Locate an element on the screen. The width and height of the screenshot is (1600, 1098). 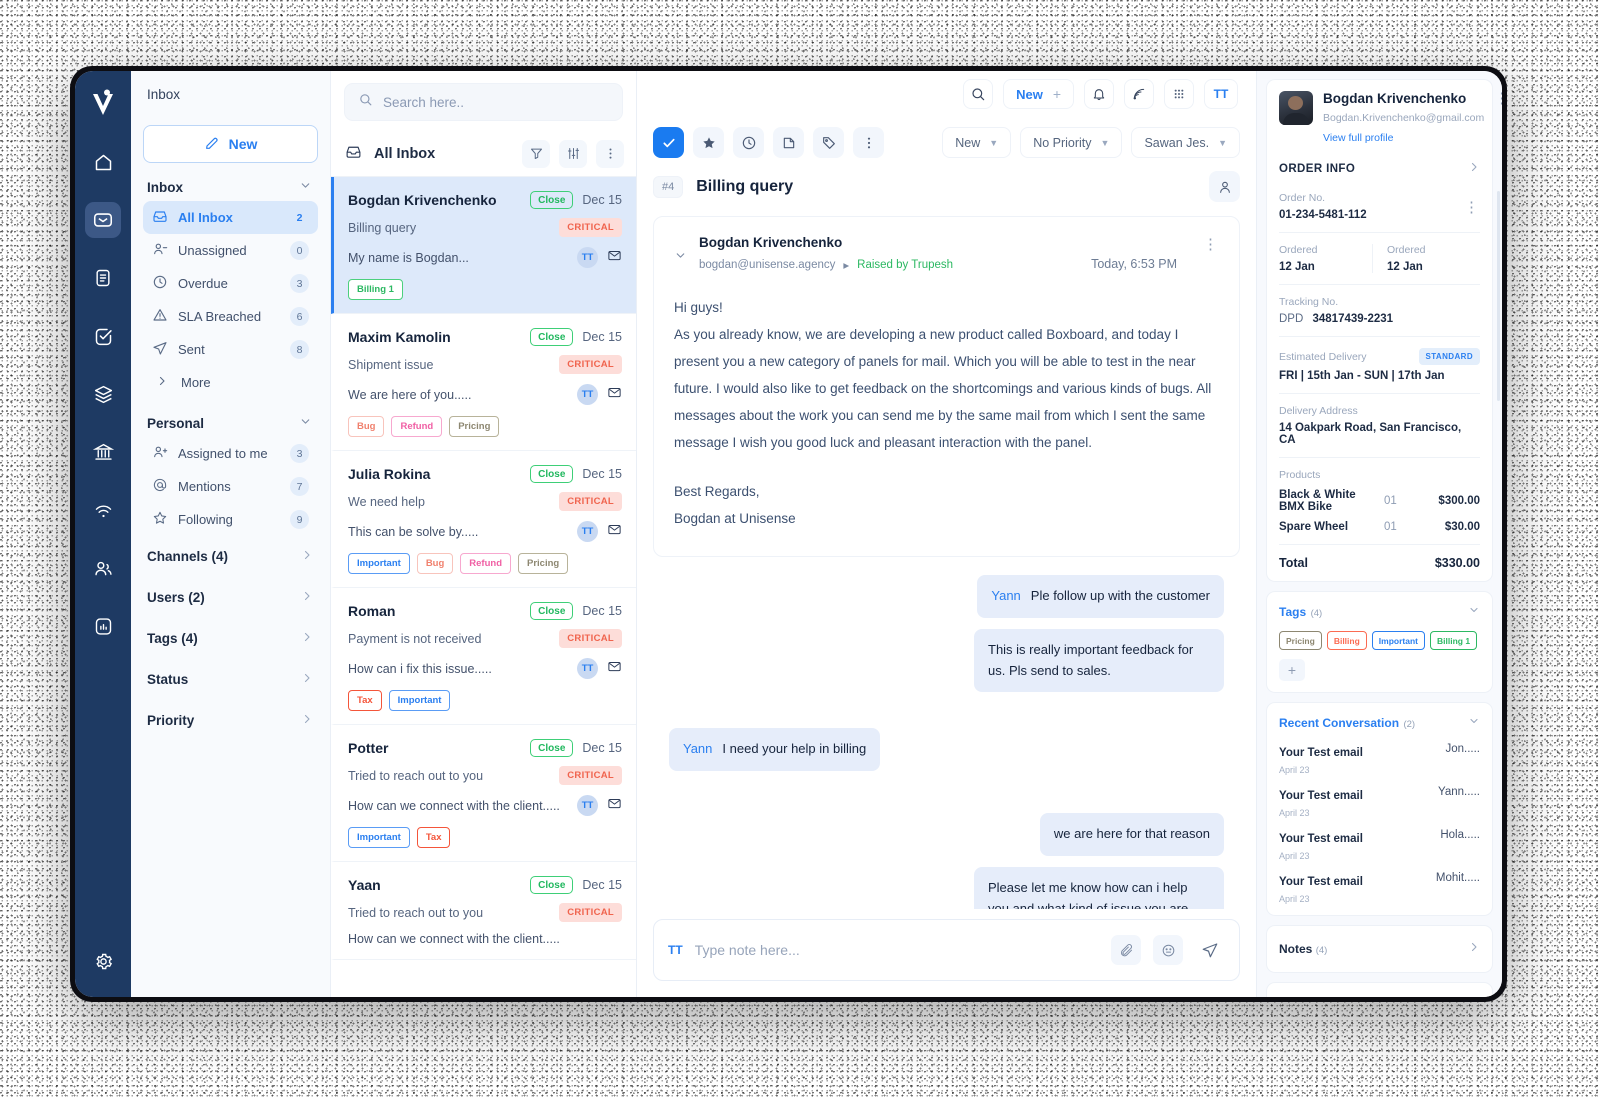
conv-row-top: Potter Close Dec 15 is located at coordinates (485, 748).